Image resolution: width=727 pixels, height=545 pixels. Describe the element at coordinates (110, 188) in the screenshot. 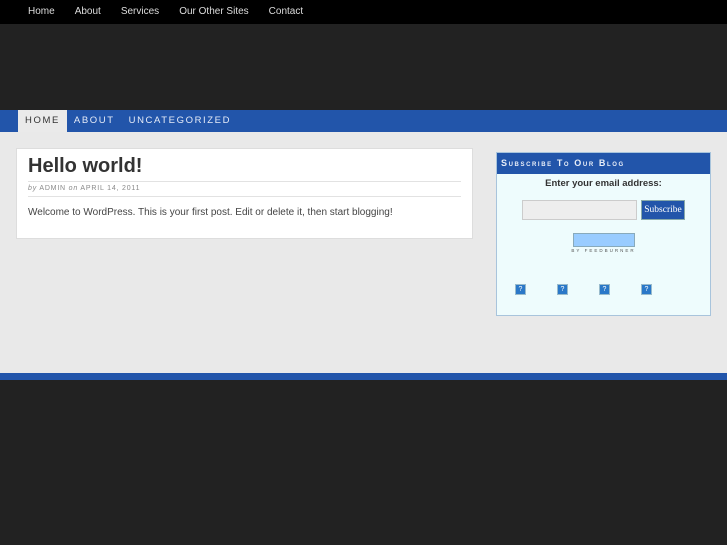

I see `post-date: APRIL 14, 2011` at that location.